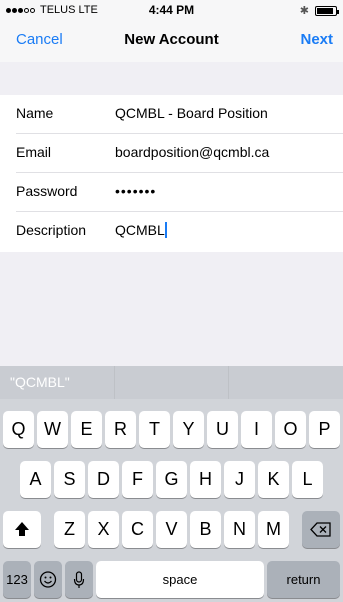 The image size is (343, 602). What do you see at coordinates (239, 479) in the screenshot?
I see `key-j: J` at bounding box center [239, 479].